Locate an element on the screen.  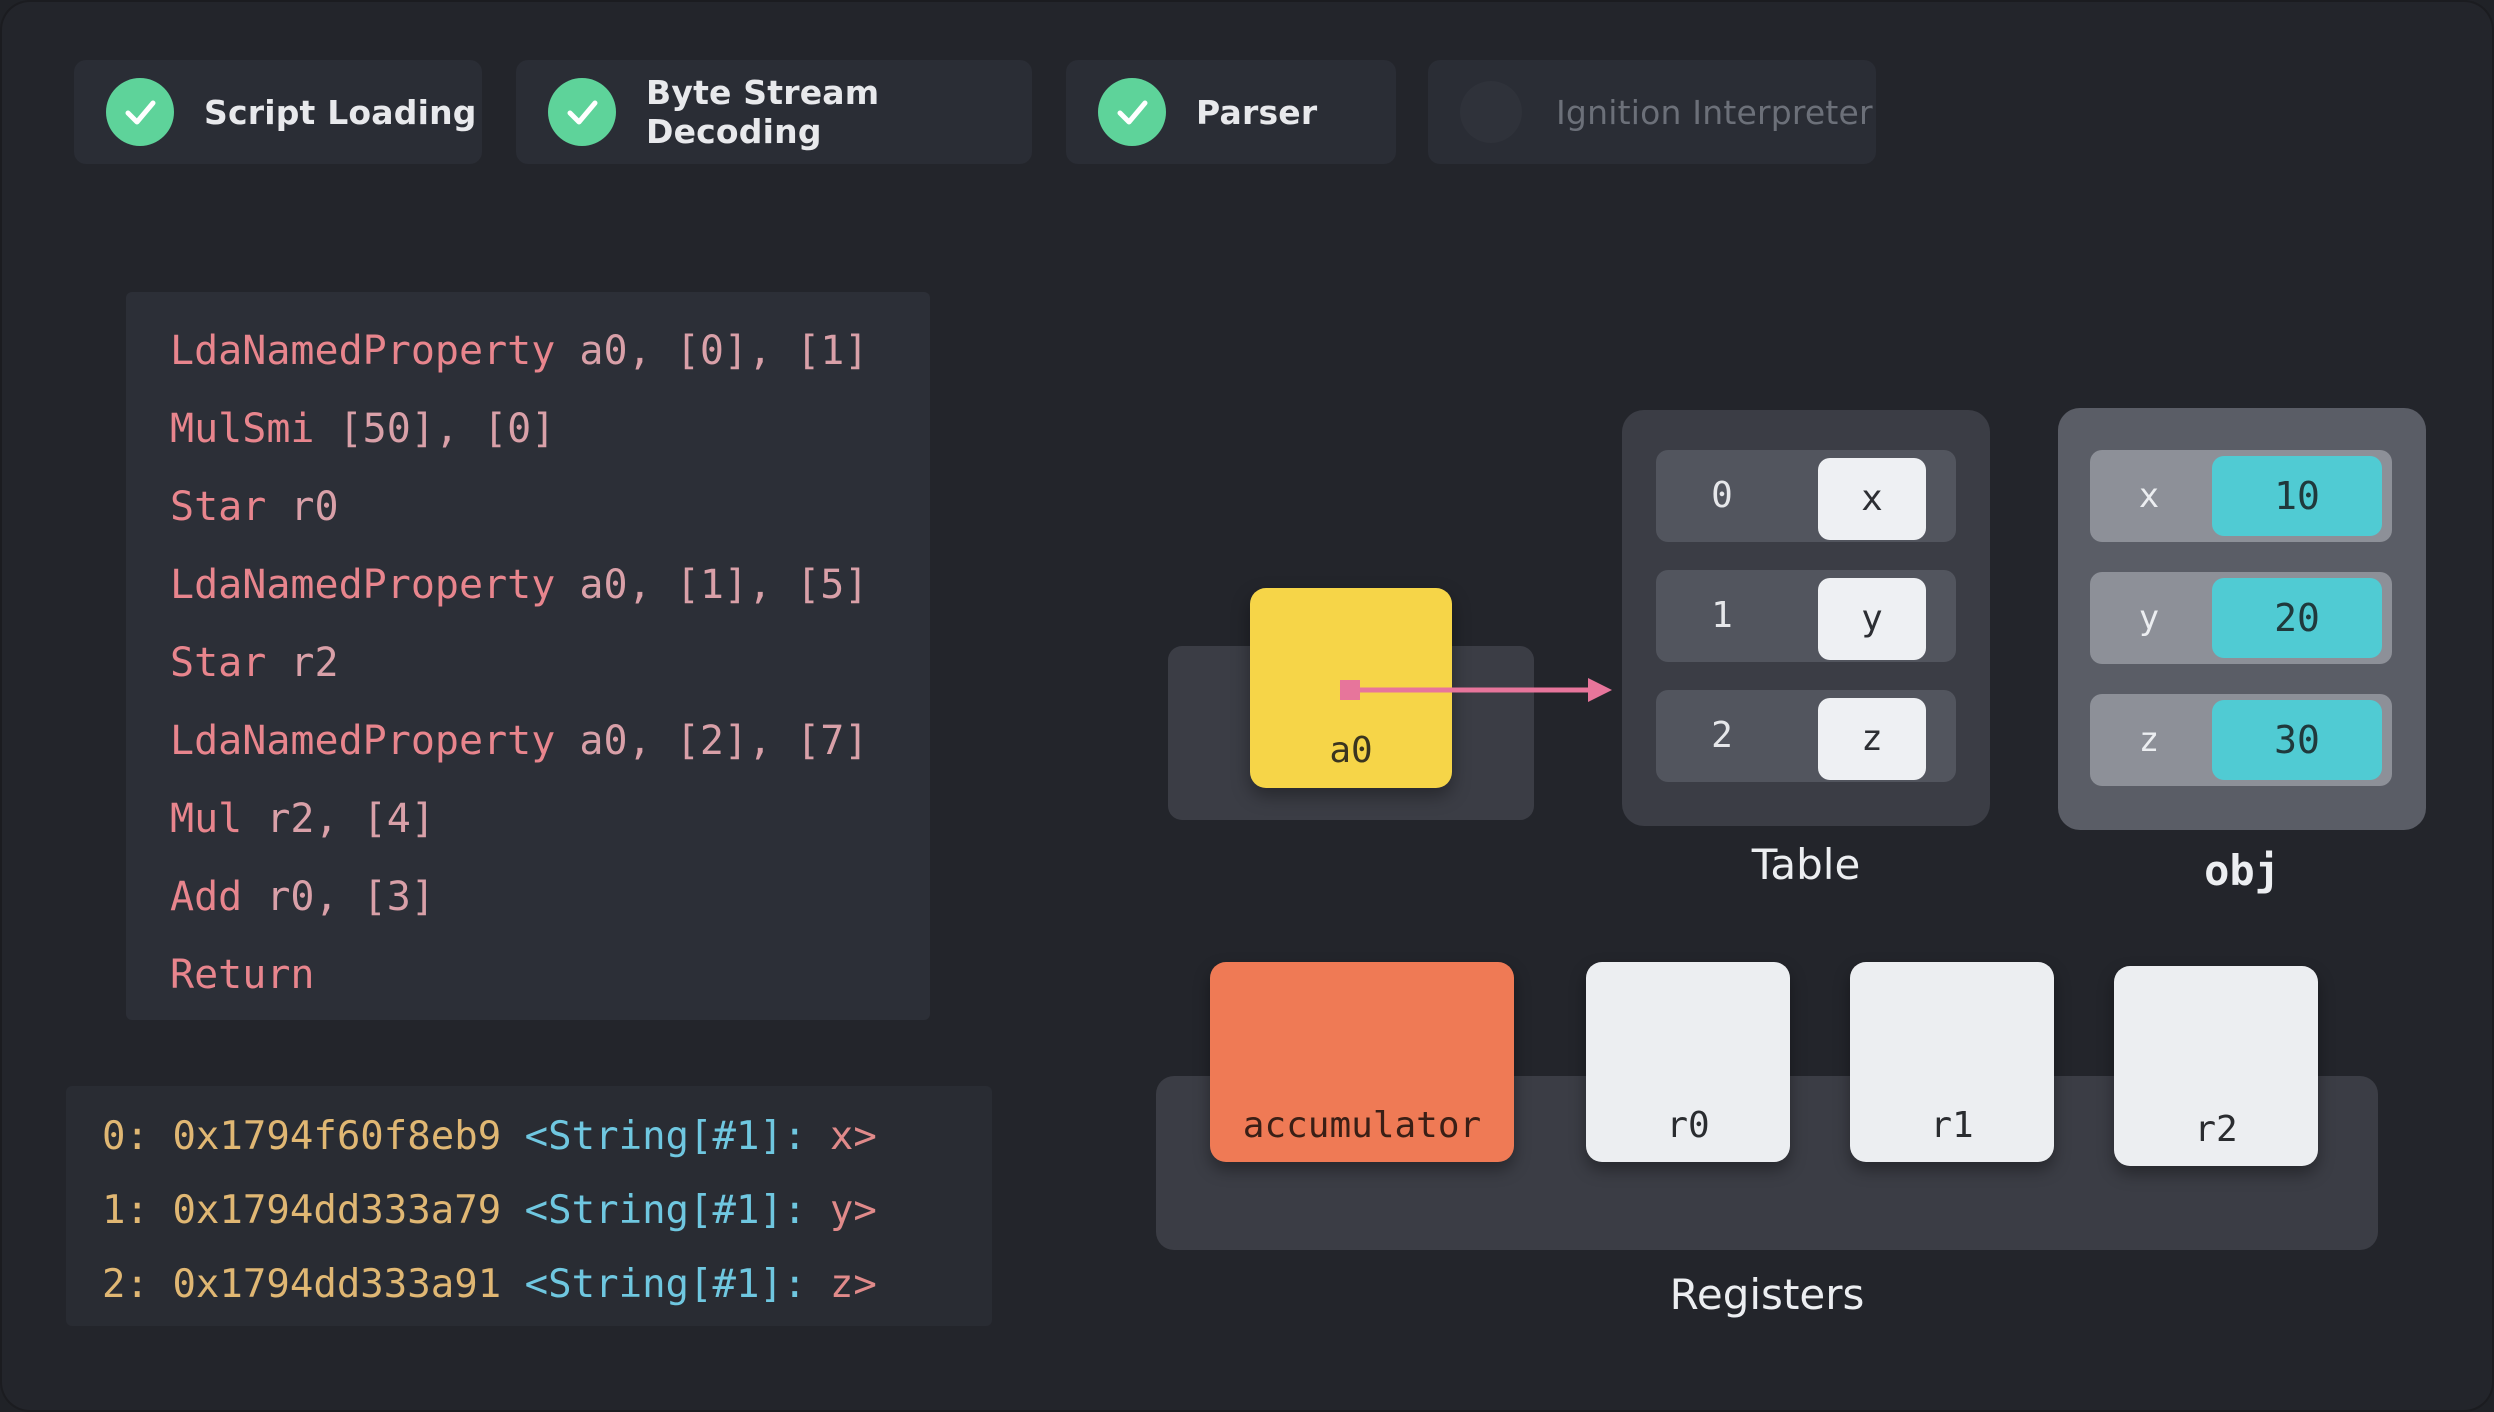
opcode: Mul is located at coordinates (206, 819).